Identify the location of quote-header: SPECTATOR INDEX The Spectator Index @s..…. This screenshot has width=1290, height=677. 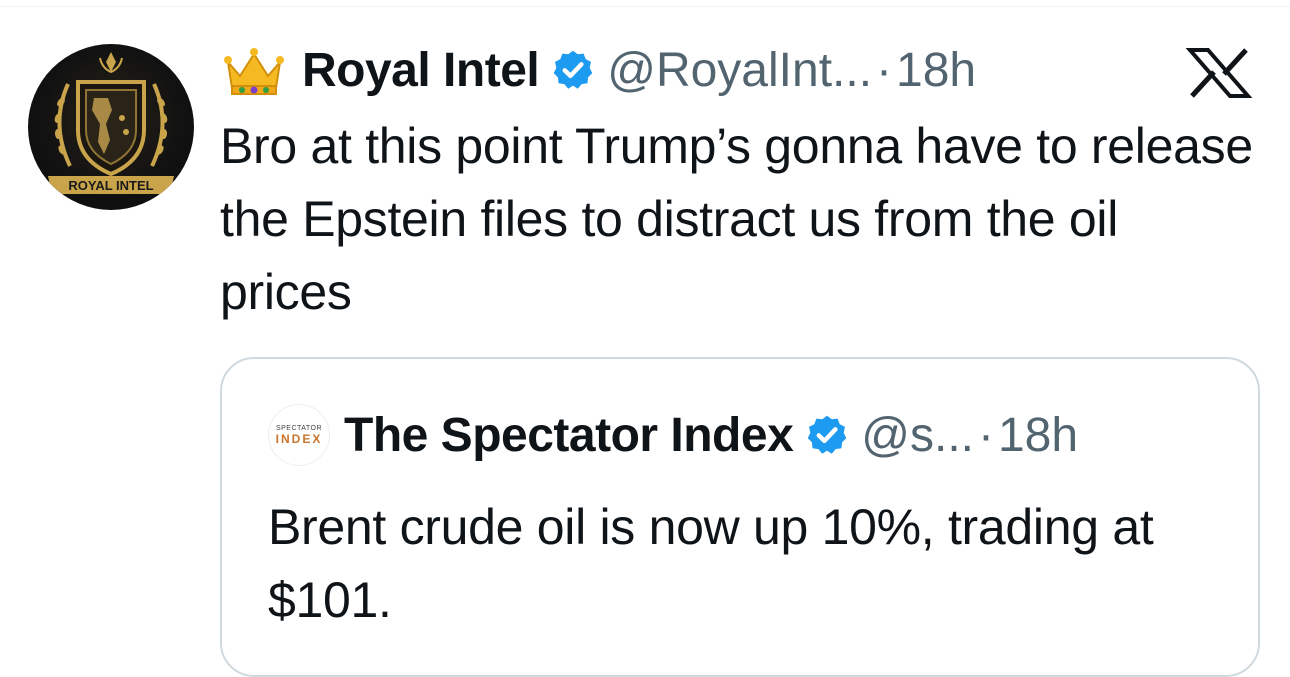
(673, 435).